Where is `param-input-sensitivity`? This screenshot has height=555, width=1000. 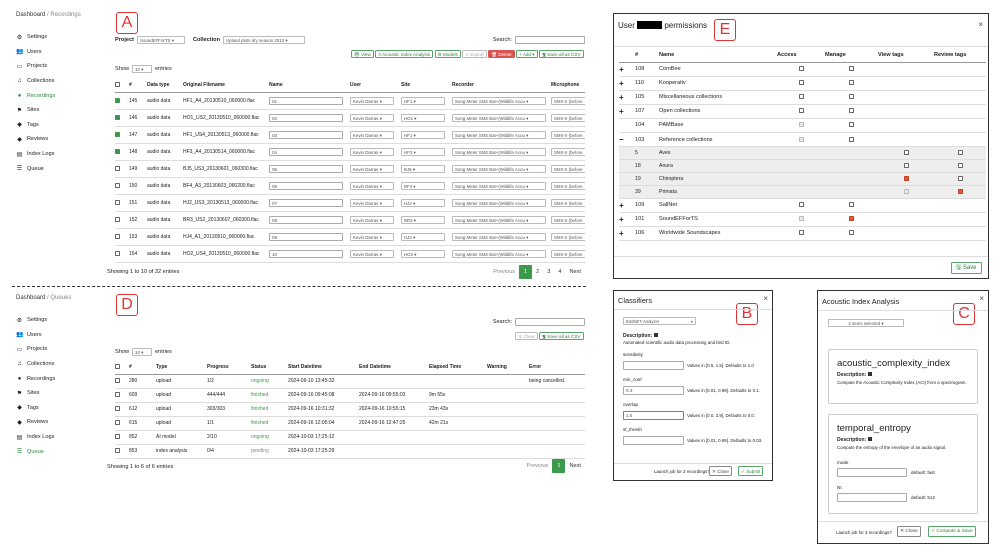 param-input-sensitivity is located at coordinates (653, 365).